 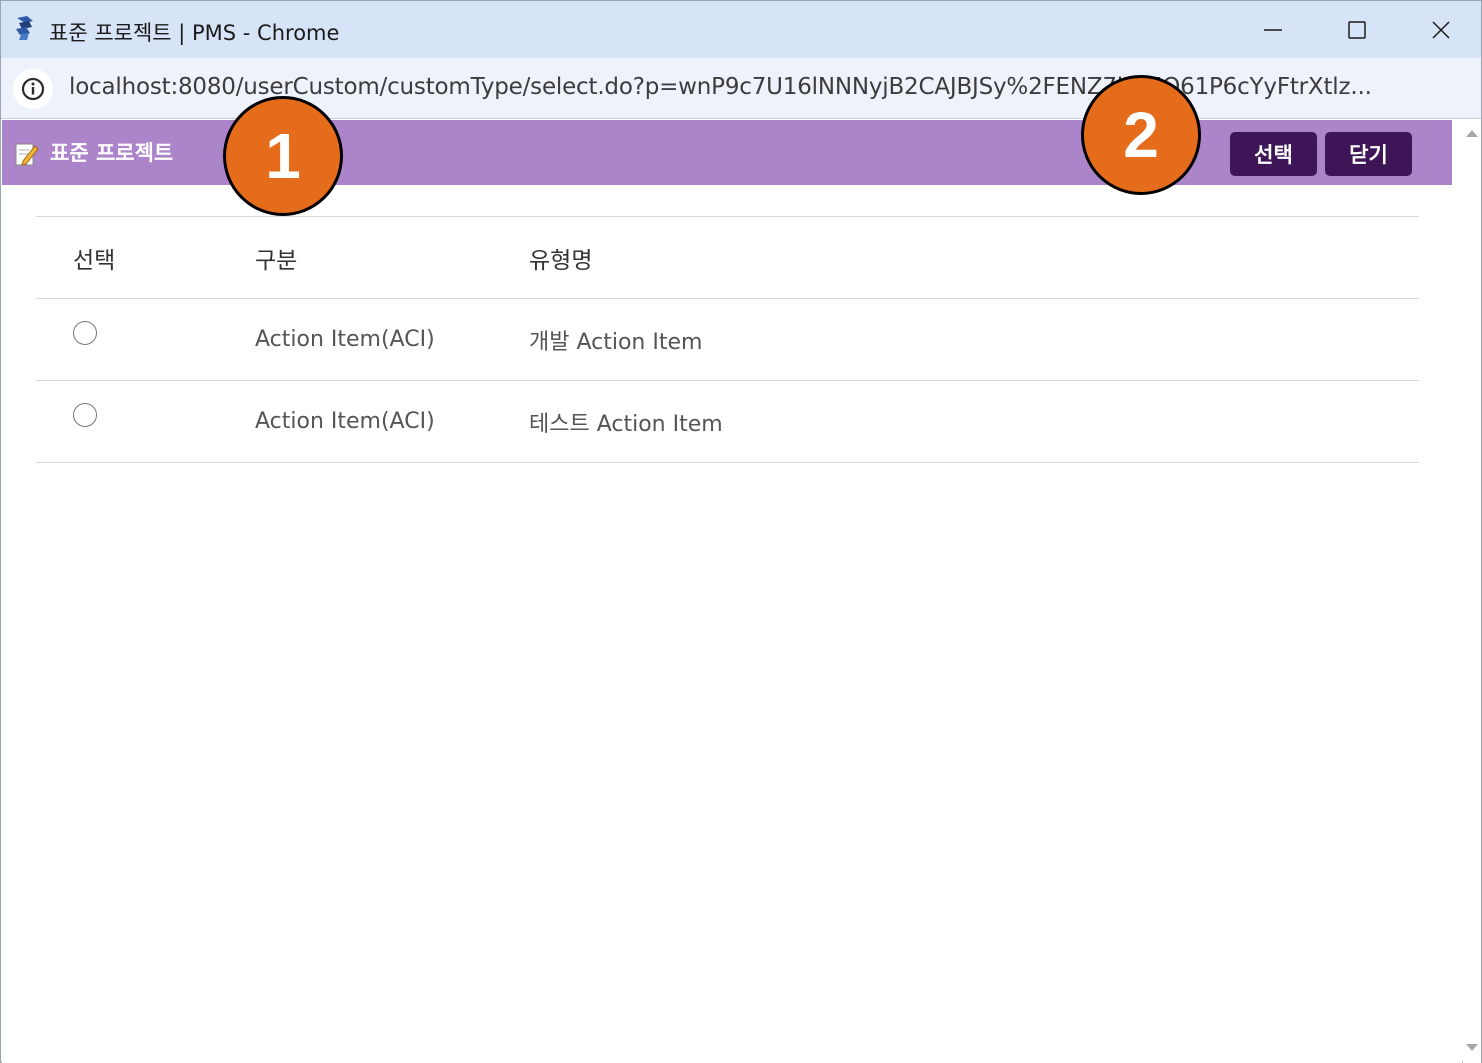 What do you see at coordinates (27, 154) in the screenshot?
I see `edit-document-icon` at bounding box center [27, 154].